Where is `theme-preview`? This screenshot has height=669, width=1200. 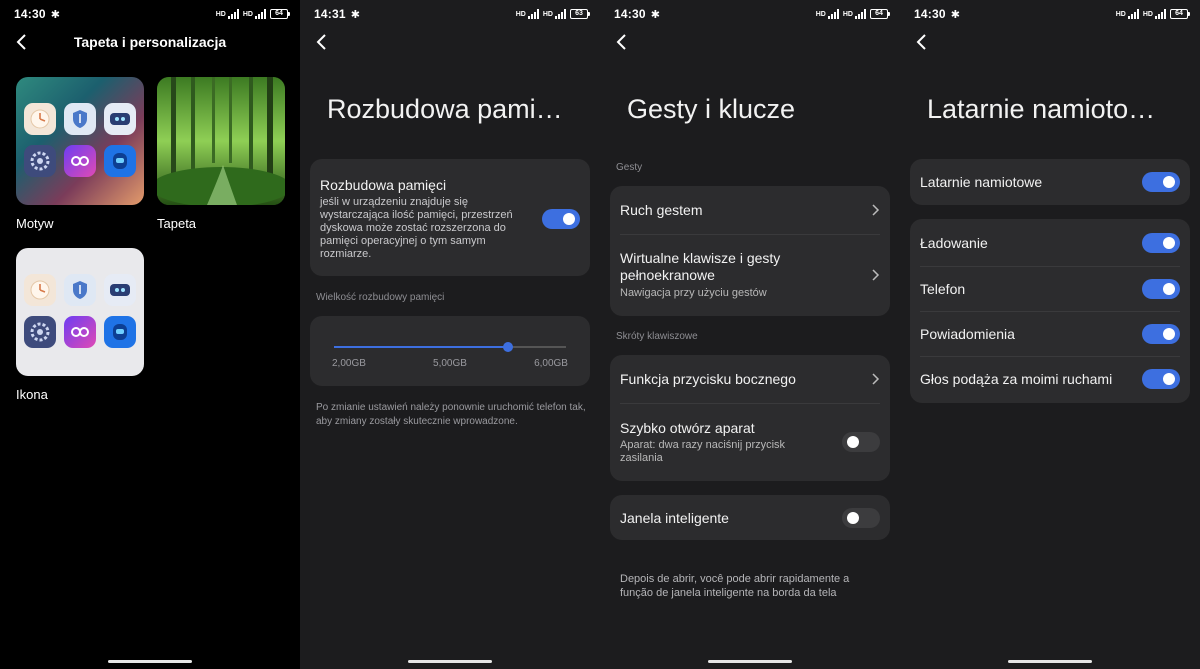 theme-preview is located at coordinates (80, 141).